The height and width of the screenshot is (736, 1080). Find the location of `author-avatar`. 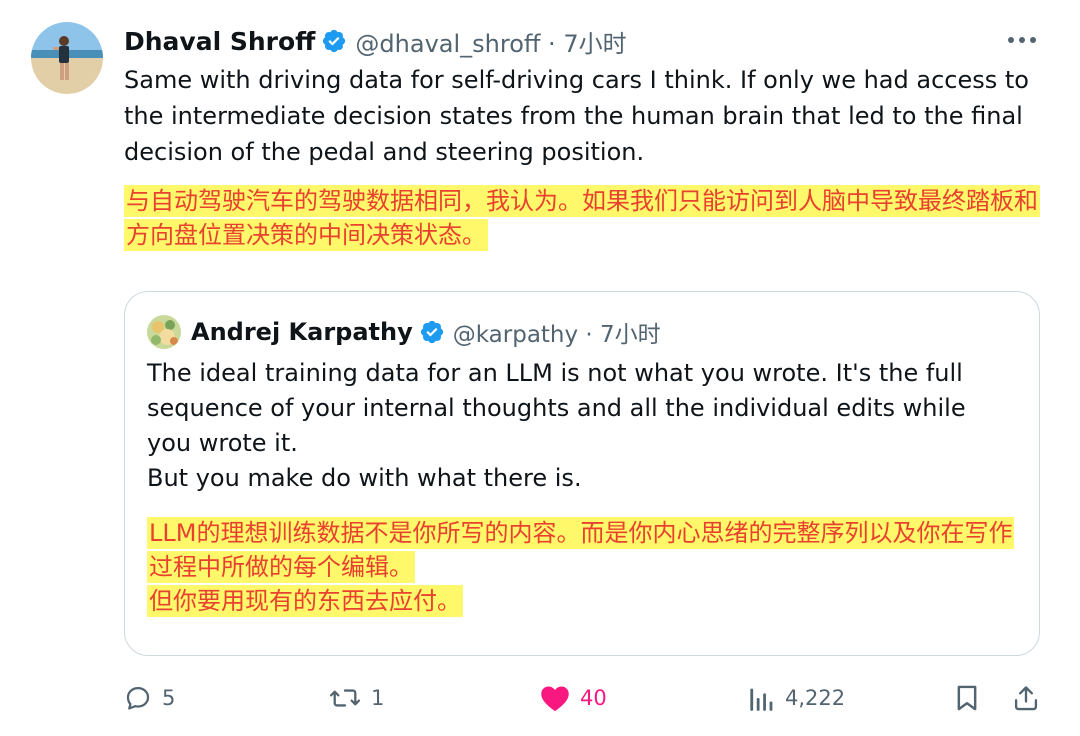

author-avatar is located at coordinates (67, 58).